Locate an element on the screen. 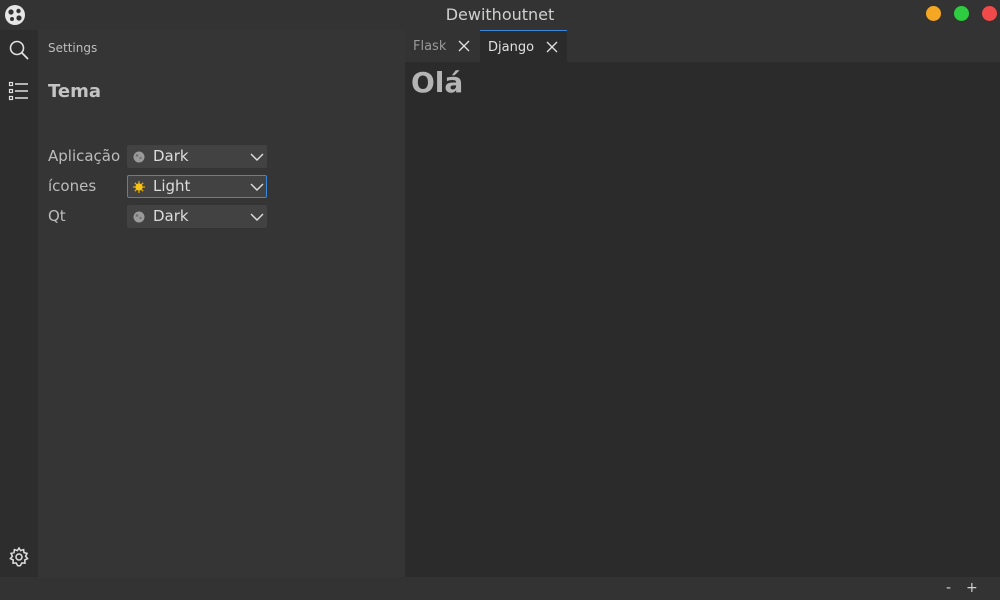 Image resolution: width=1000 pixels, height=600 pixels. setting-label-qt: Qt is located at coordinates (57, 216).